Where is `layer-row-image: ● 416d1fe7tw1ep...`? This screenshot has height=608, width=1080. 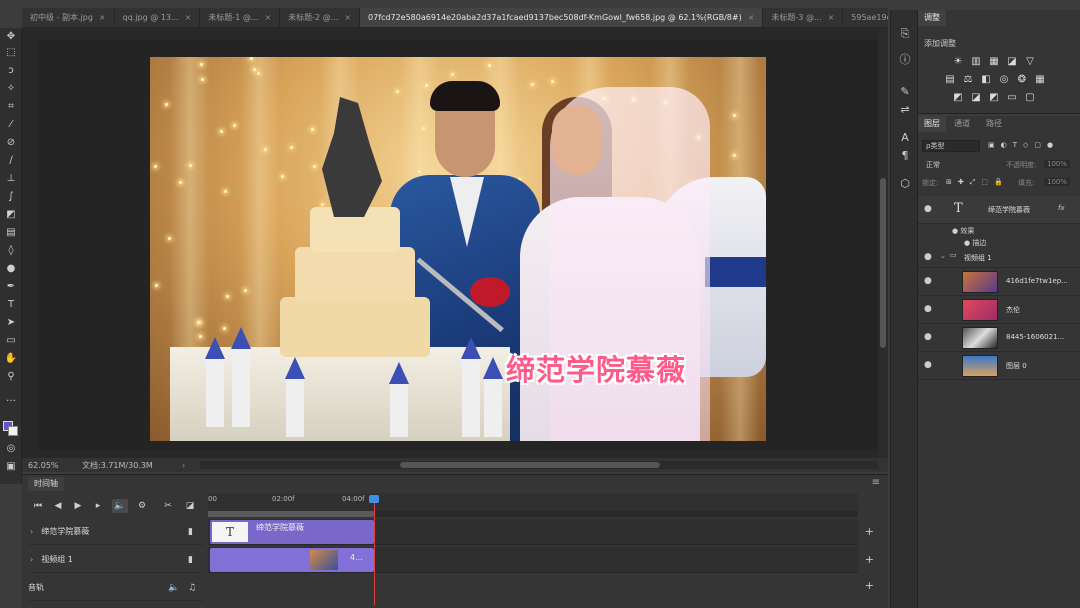 layer-row-image: ● 416d1fe7tw1ep... is located at coordinates (999, 282).